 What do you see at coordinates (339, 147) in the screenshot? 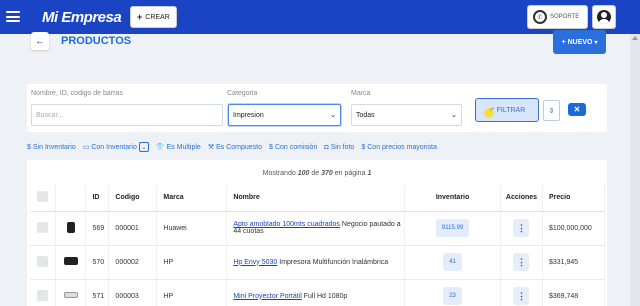
I see `chip-sin-foto: ◘ Sin foto` at bounding box center [339, 147].